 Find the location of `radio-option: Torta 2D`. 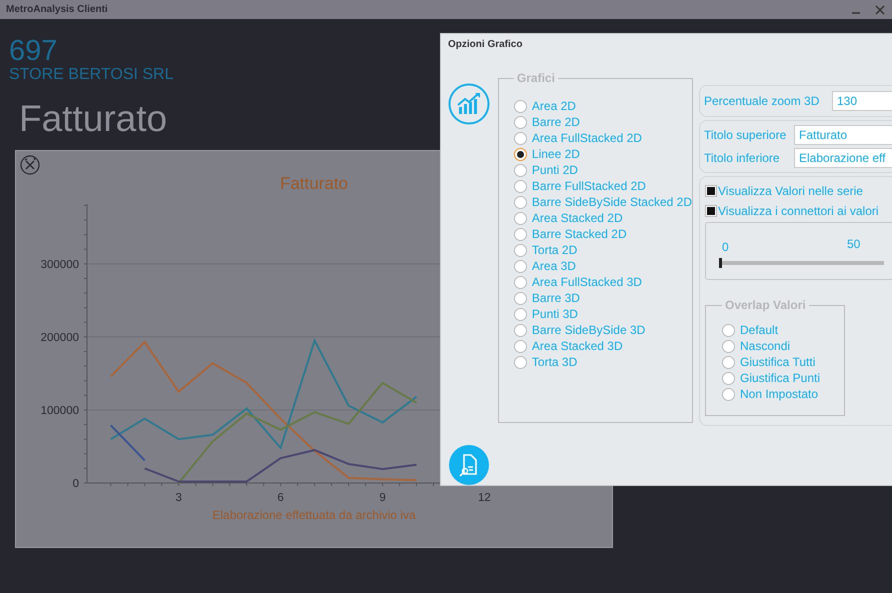

radio-option: Torta 2D is located at coordinates (603, 250).